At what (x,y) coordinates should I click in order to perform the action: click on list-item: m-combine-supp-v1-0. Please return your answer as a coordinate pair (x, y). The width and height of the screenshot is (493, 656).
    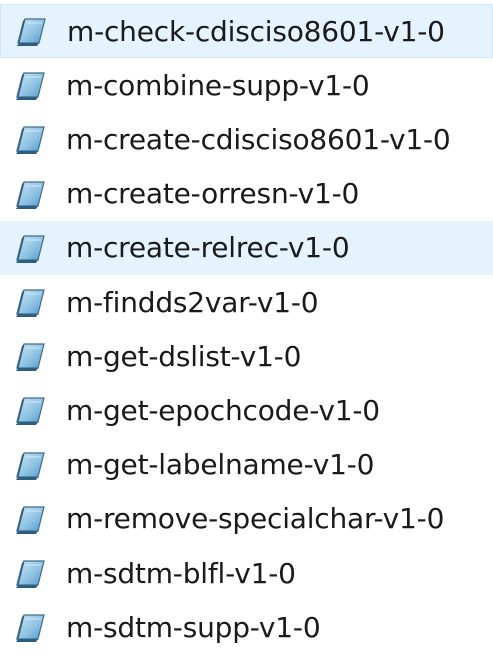
    Looking at the image, I should click on (246, 85).